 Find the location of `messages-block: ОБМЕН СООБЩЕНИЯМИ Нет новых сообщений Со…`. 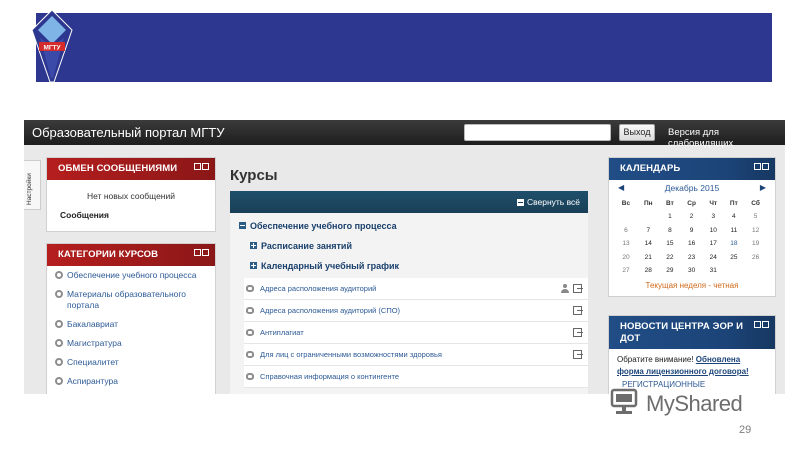

messages-block: ОБМЕН СООБЩЕНИЯМИ Нет новых сообщений Со… is located at coordinates (131, 194).